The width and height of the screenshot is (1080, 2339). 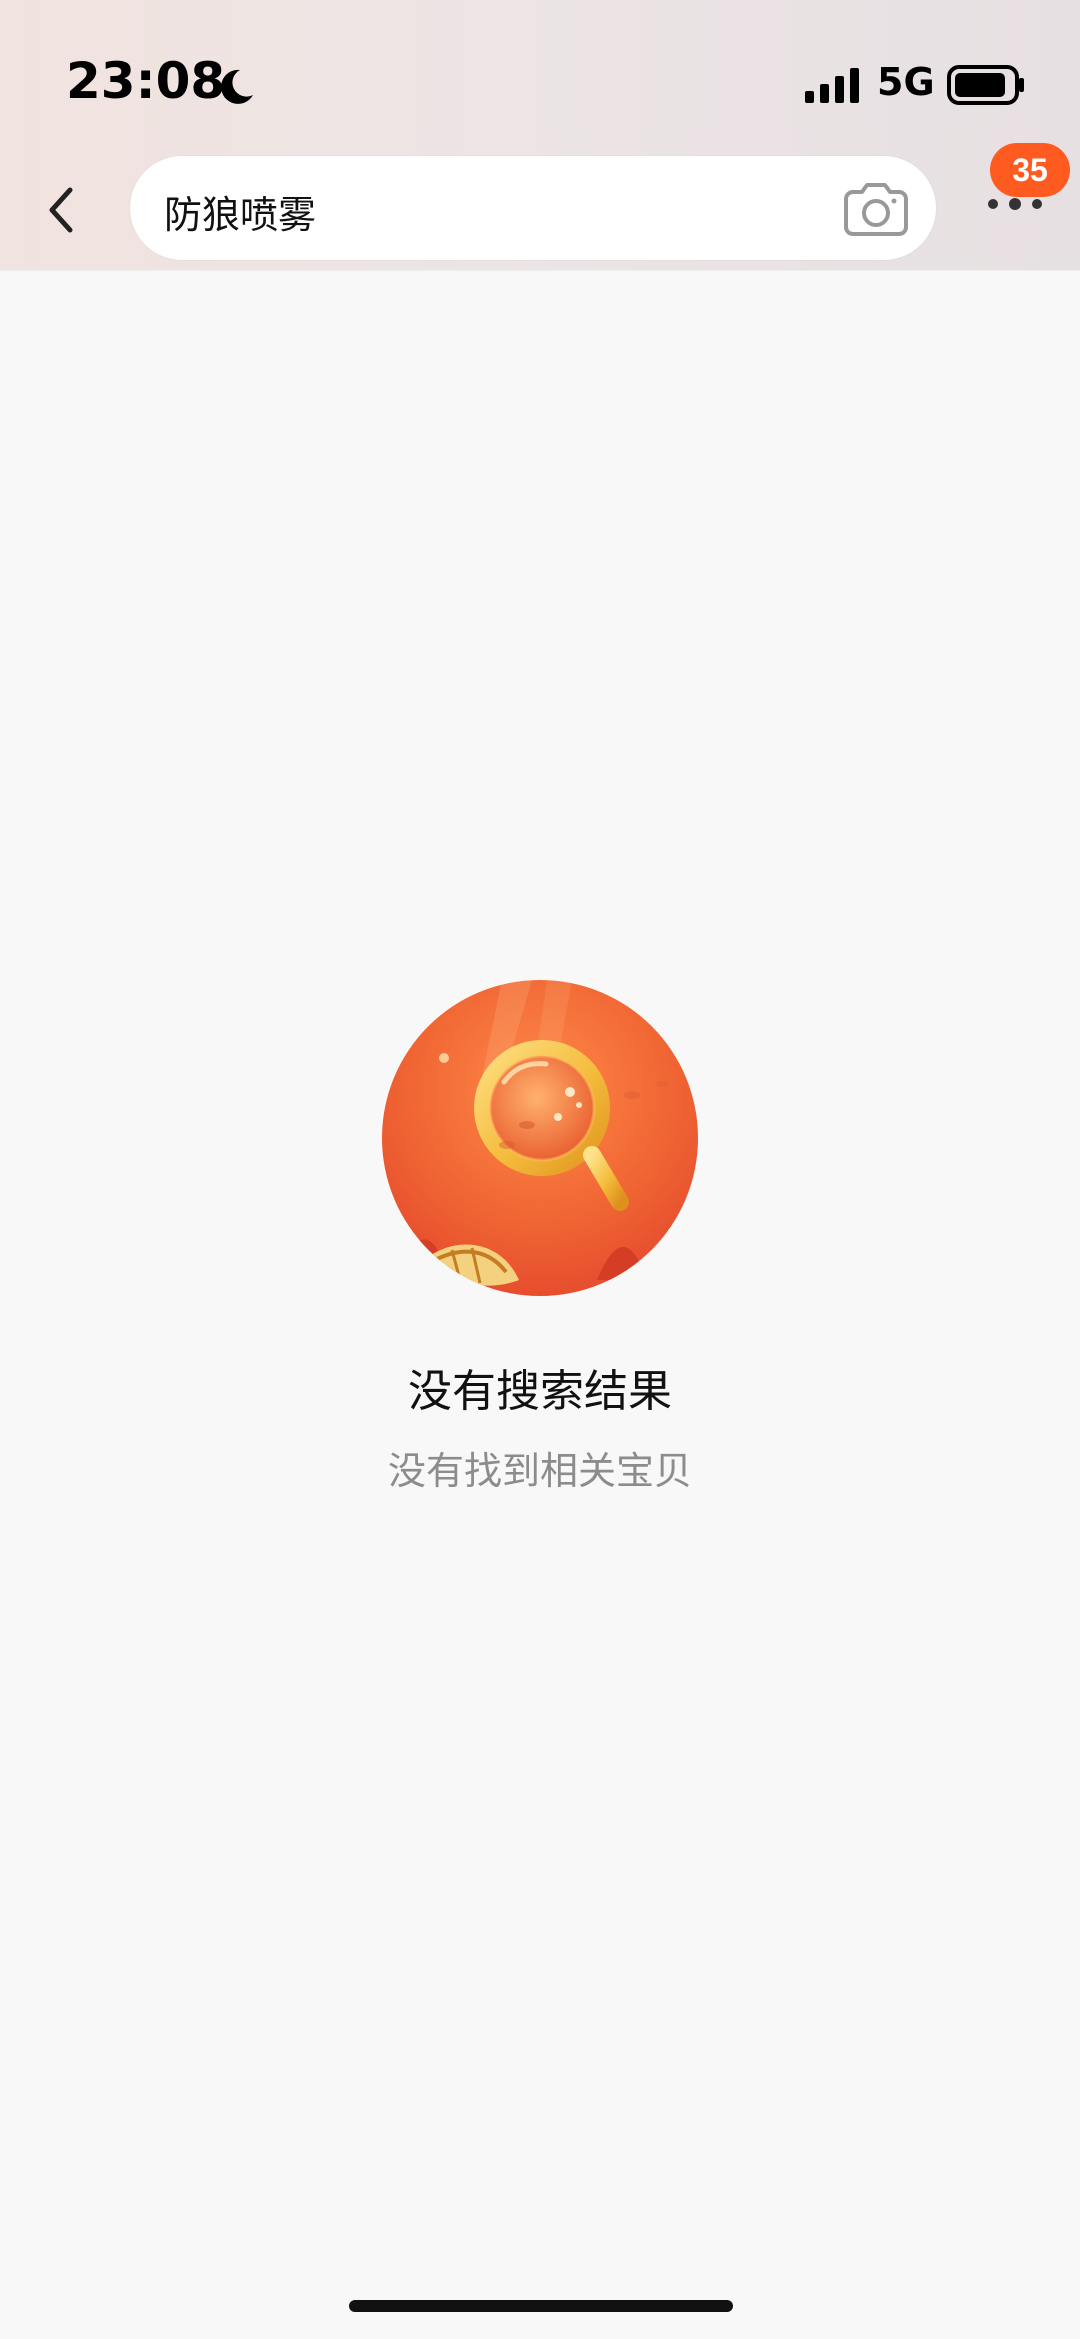 What do you see at coordinates (985, 85) in the screenshot?
I see `battery-icon` at bounding box center [985, 85].